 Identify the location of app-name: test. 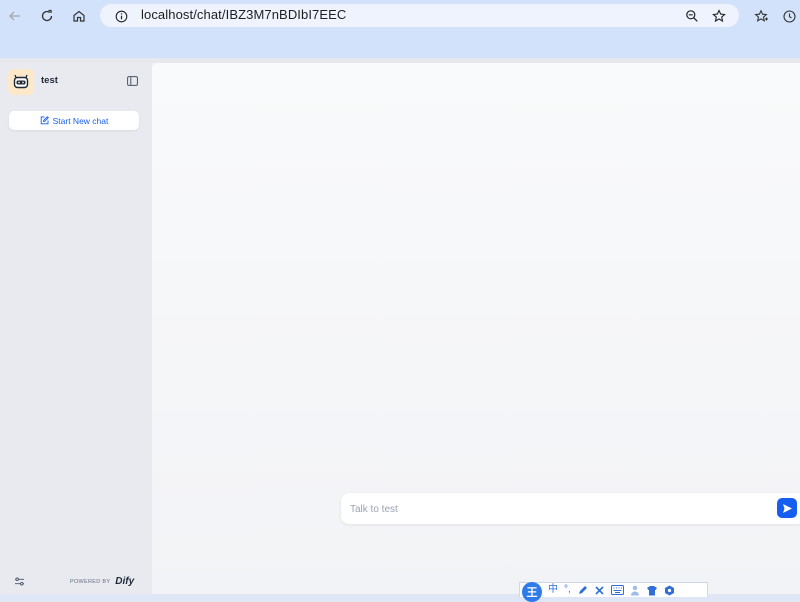
(49, 80).